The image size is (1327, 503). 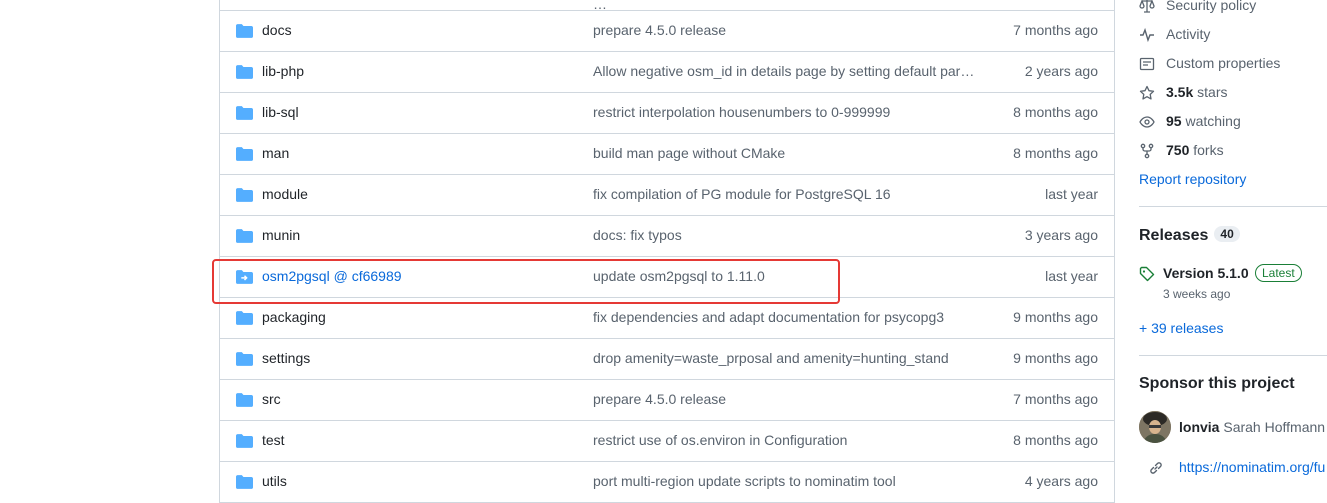 What do you see at coordinates (1278, 273) in the screenshot?
I see `latest-badge: Latest` at bounding box center [1278, 273].